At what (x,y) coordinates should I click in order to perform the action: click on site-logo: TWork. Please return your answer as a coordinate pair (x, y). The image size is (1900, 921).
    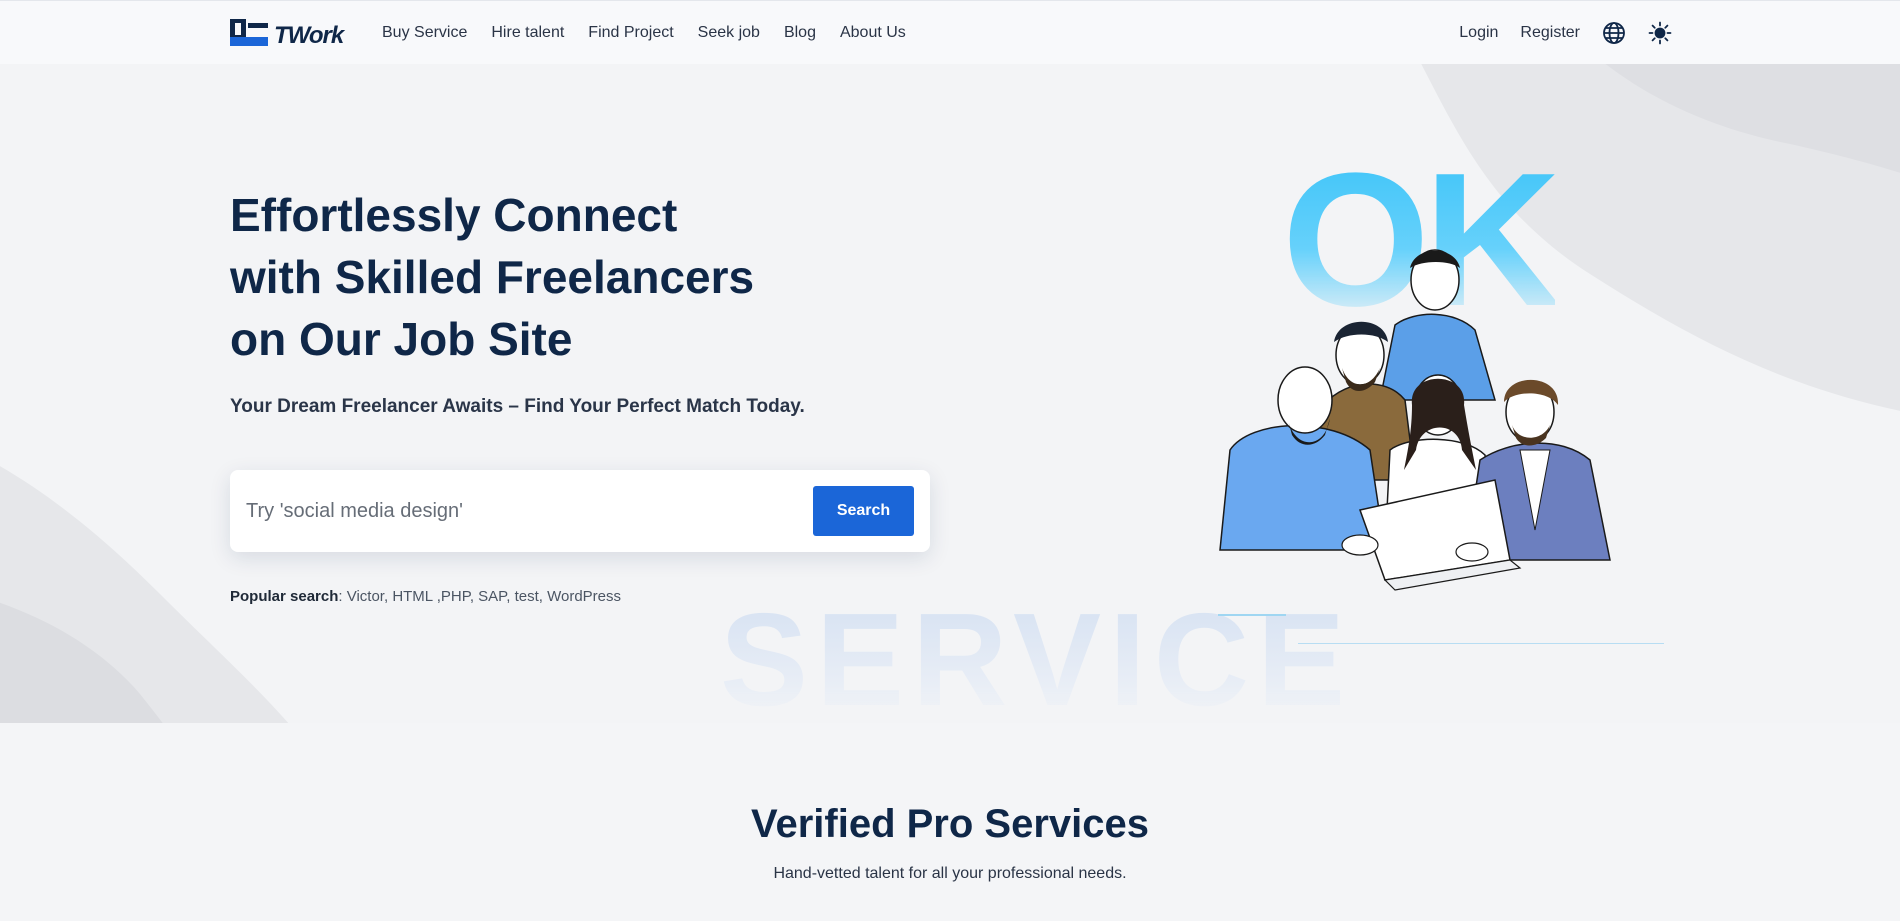
    Looking at the image, I should click on (293, 33).